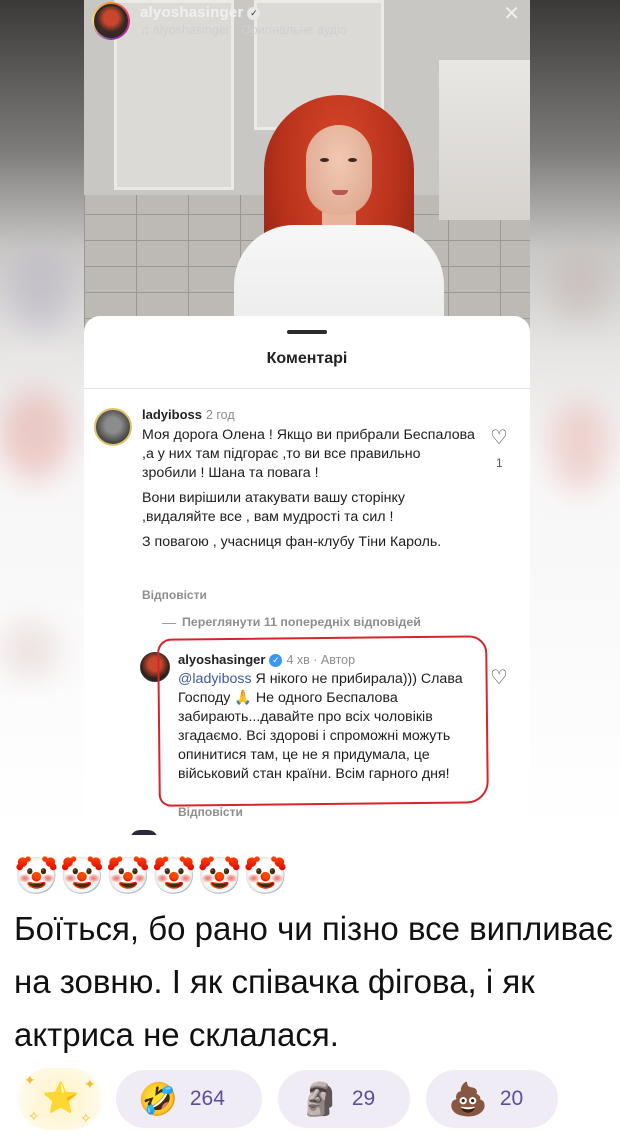  I want to click on sheet-grab-handle, so click(307, 332).